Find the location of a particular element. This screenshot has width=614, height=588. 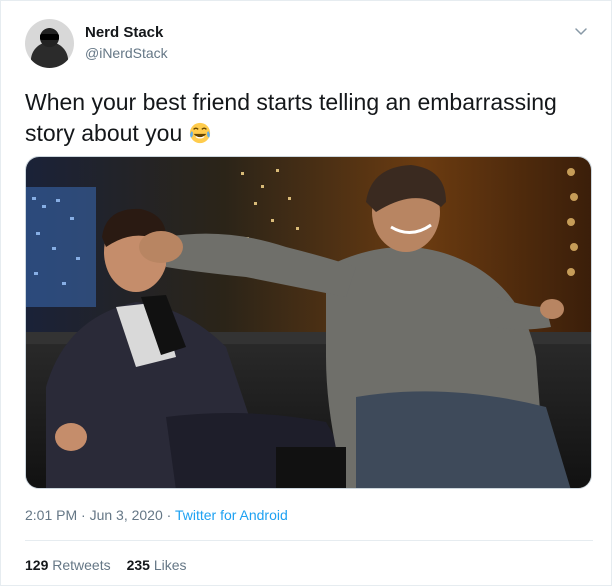

tweet-header: Nerd Stack @iNerdStack is located at coordinates (310, 45).